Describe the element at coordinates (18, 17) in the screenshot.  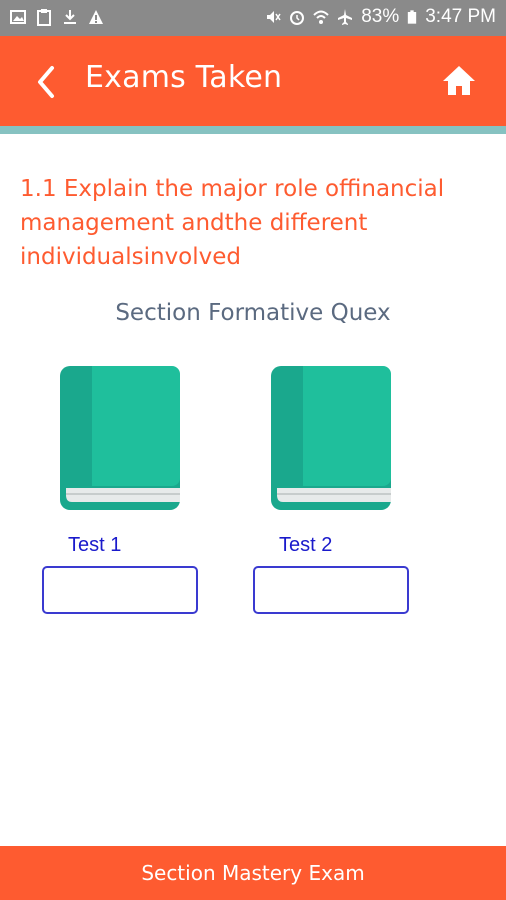
I see `image-icon` at that location.